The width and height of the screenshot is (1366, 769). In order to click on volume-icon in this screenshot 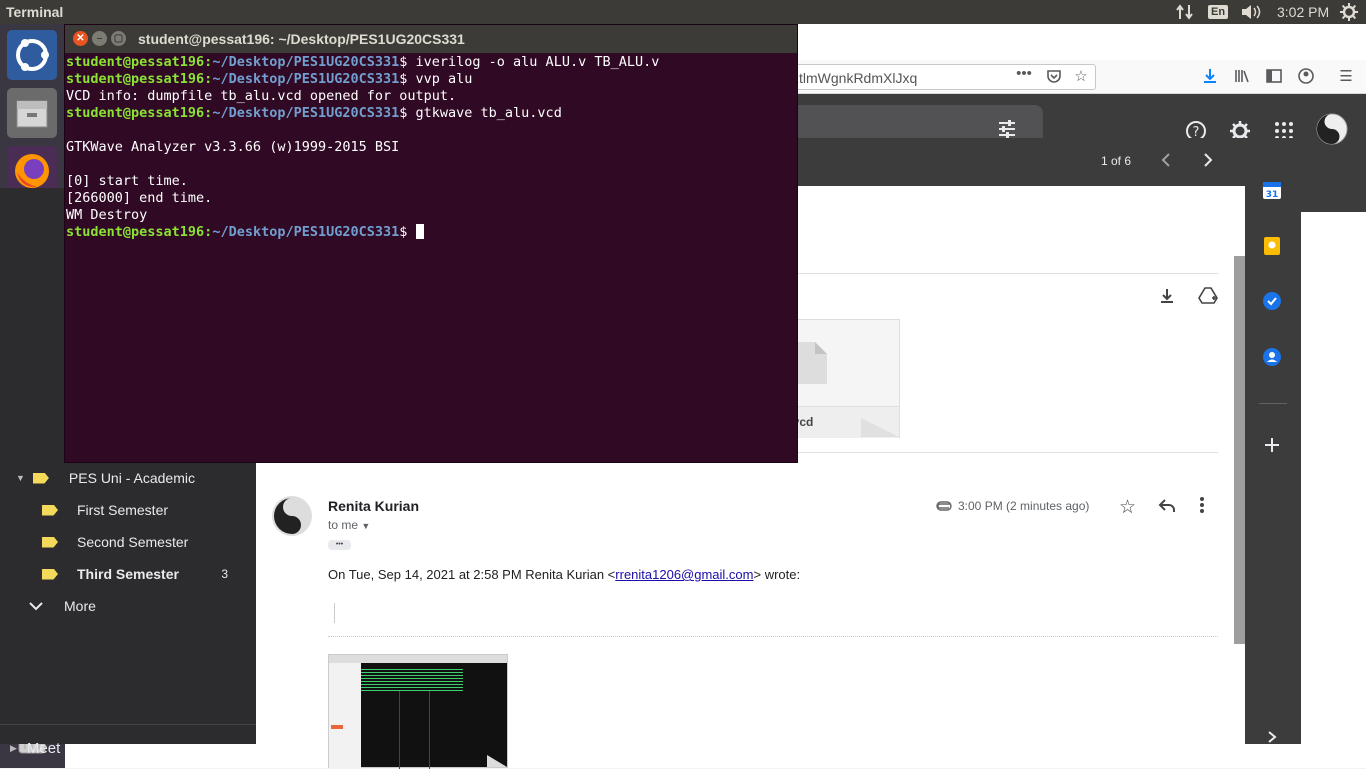, I will do `click(1251, 12)`.